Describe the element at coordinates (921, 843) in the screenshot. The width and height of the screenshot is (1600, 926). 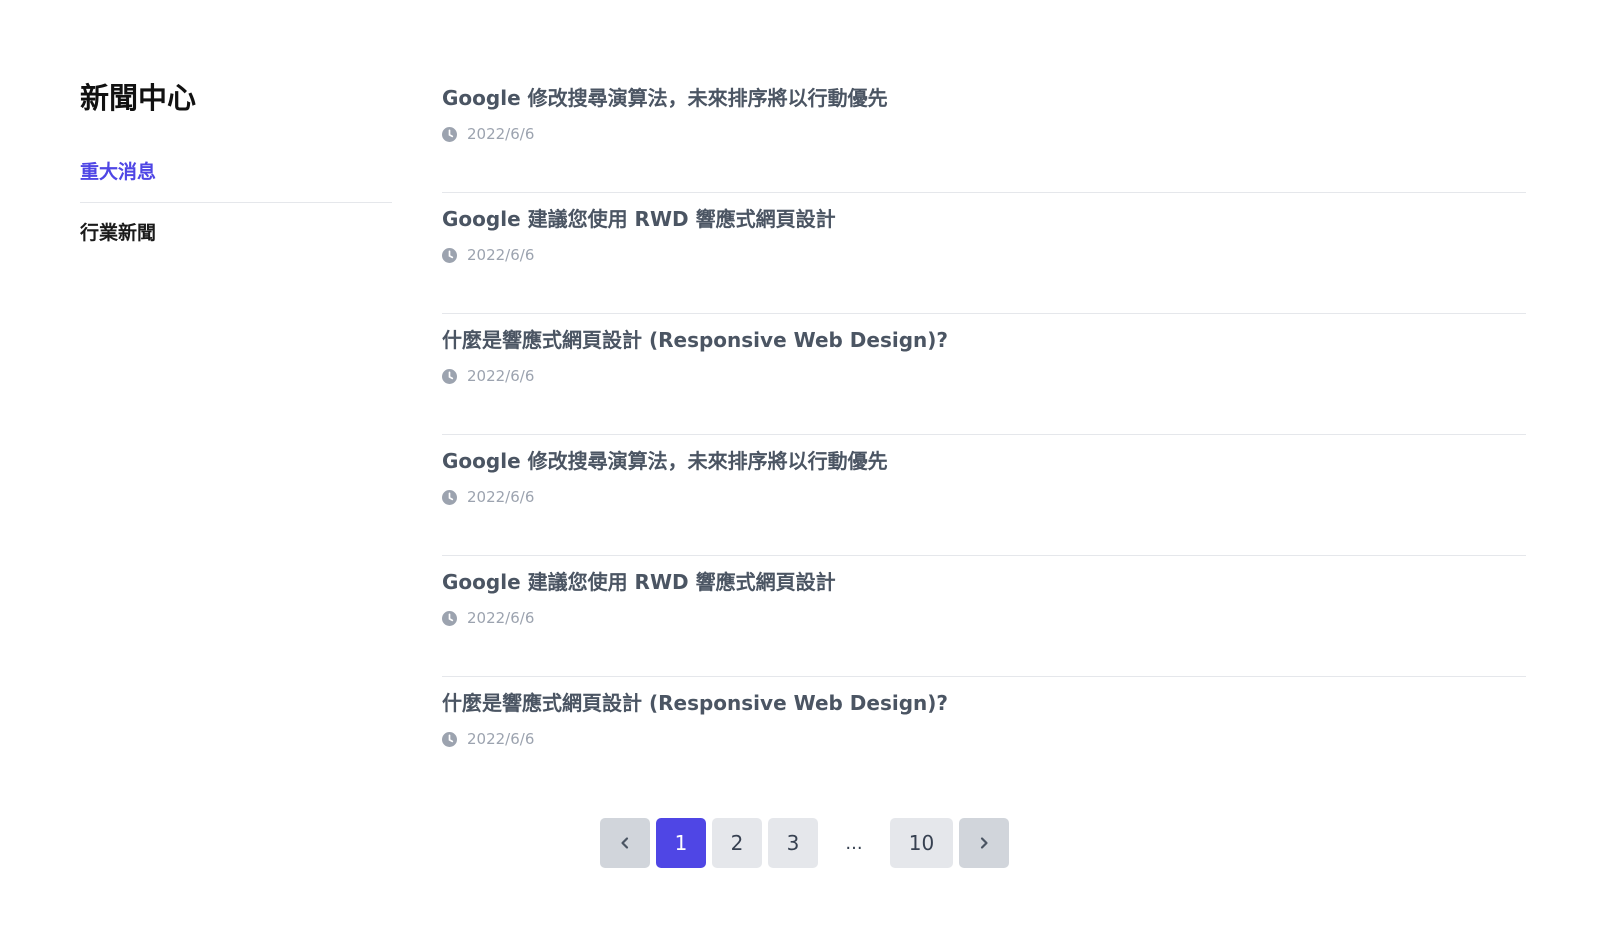
I see `page-button-last: 10` at that location.